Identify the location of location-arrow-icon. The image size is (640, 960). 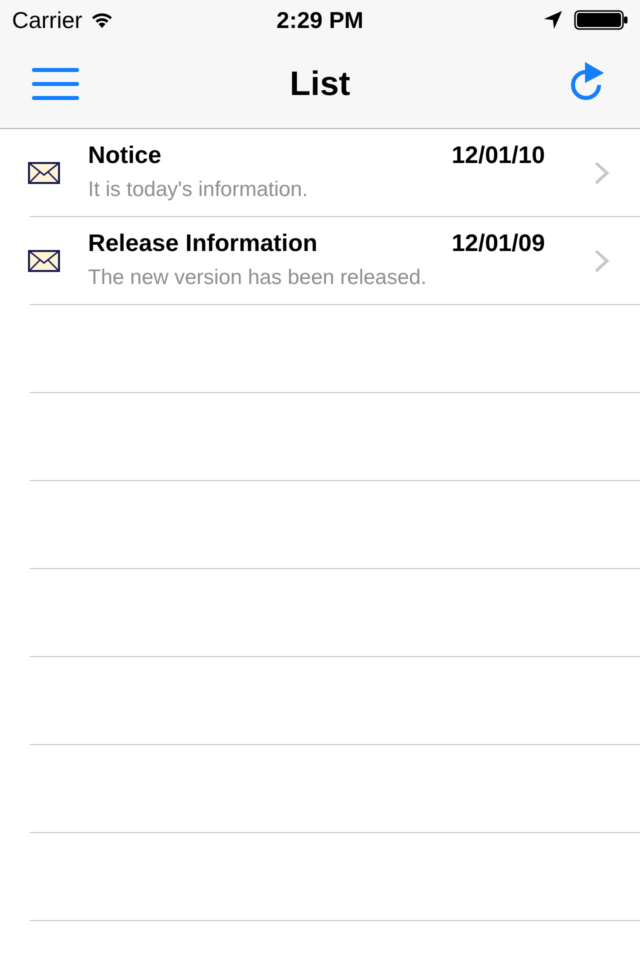
(553, 20).